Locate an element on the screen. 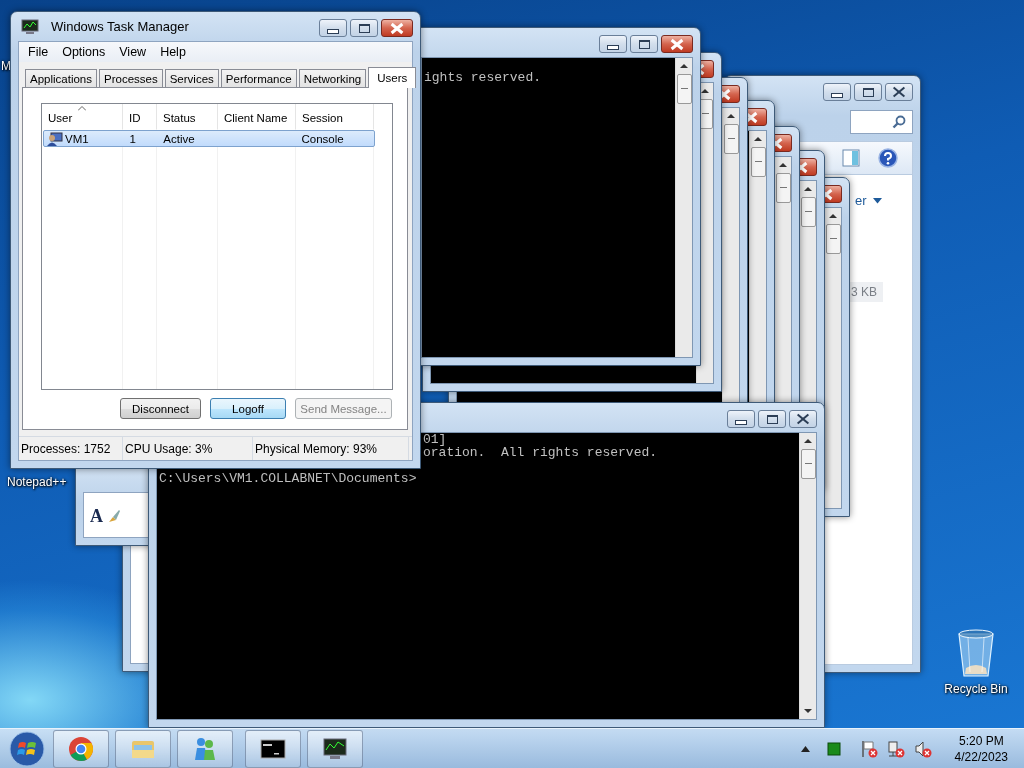 The width and height of the screenshot is (1024, 768). show-hidden-icons-button is located at coordinates (805, 748).